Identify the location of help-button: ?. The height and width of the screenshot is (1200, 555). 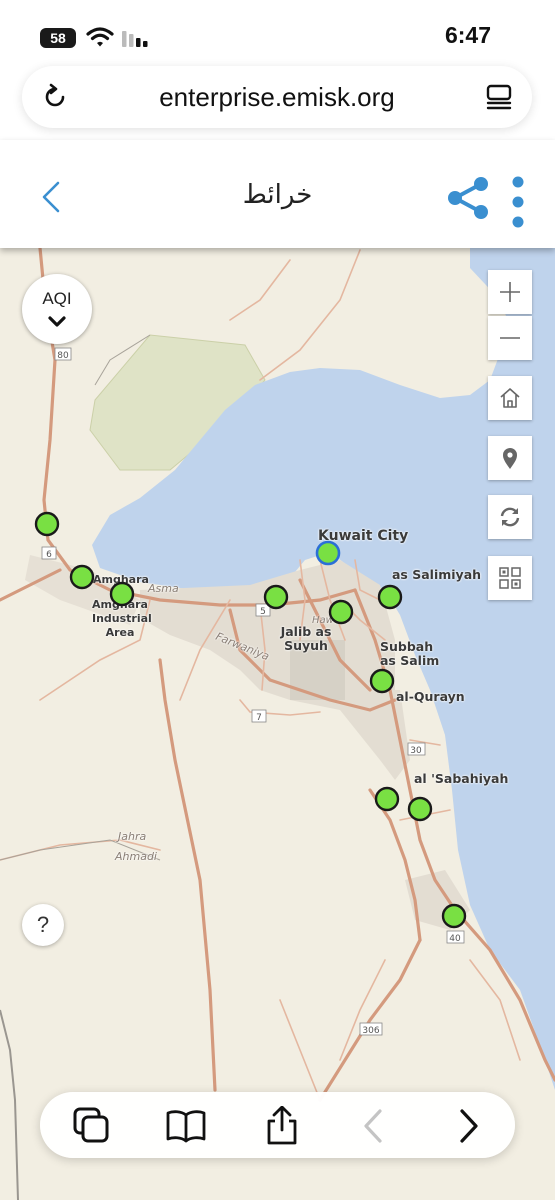
(43, 925).